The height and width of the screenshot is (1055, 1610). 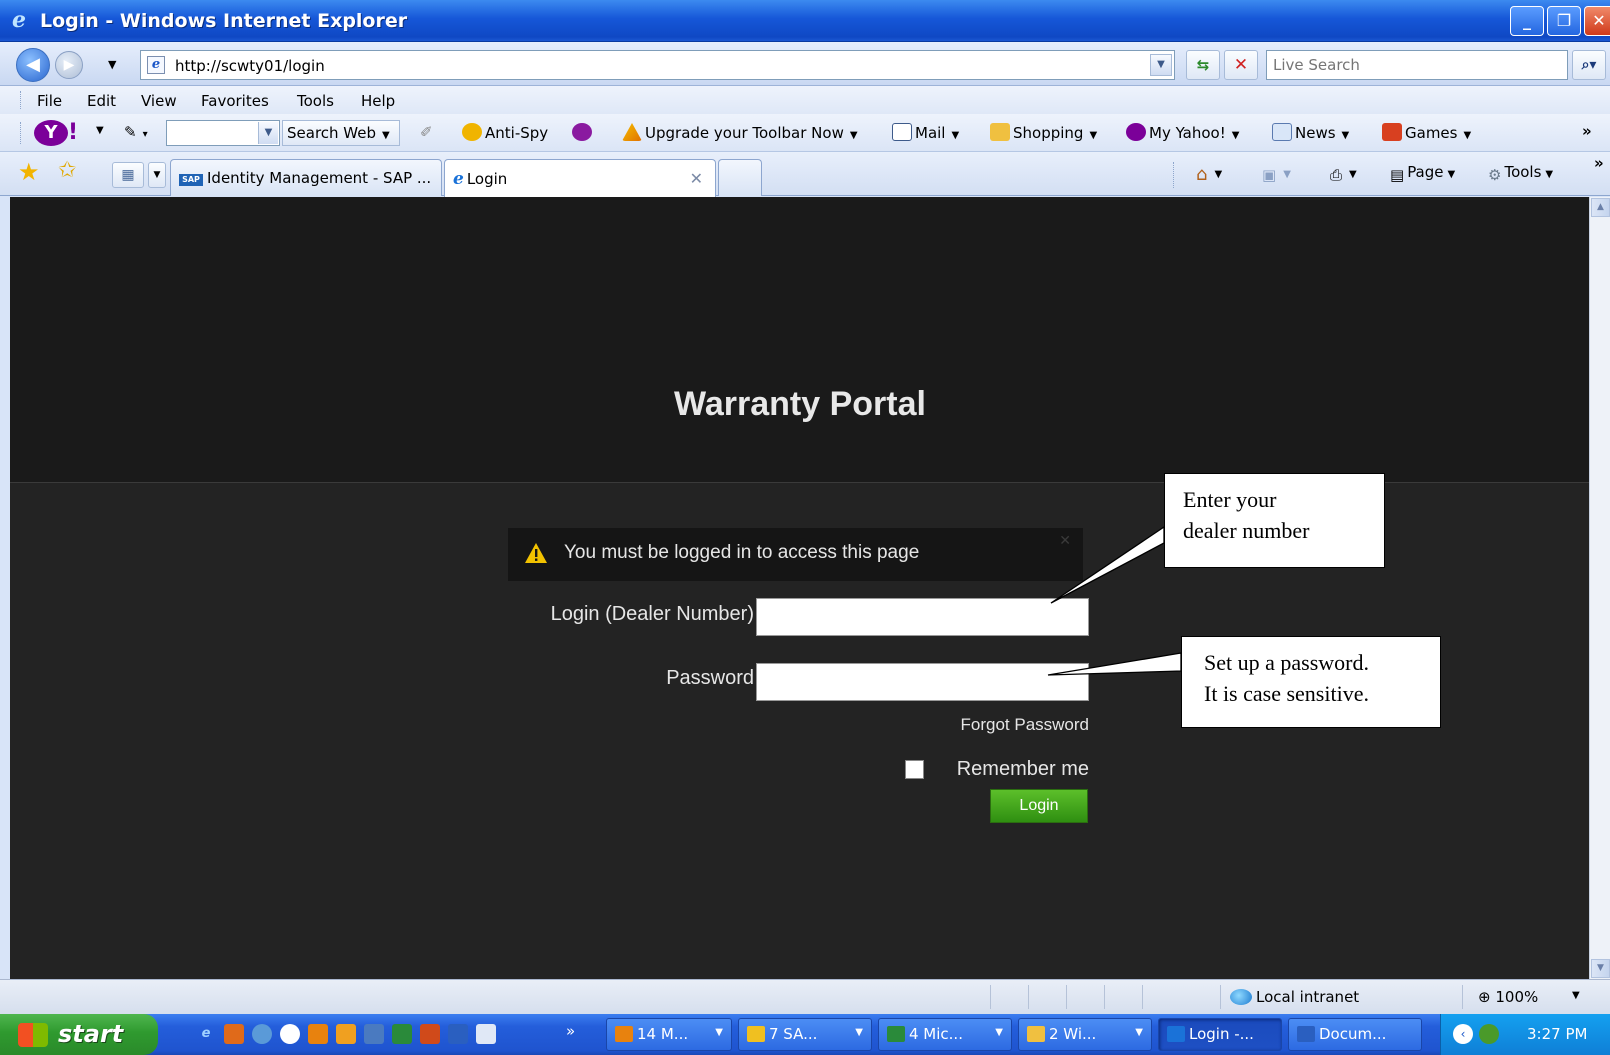 I want to click on my-yahoo-button: My Yahoo! ▼, so click(x=1182, y=132).